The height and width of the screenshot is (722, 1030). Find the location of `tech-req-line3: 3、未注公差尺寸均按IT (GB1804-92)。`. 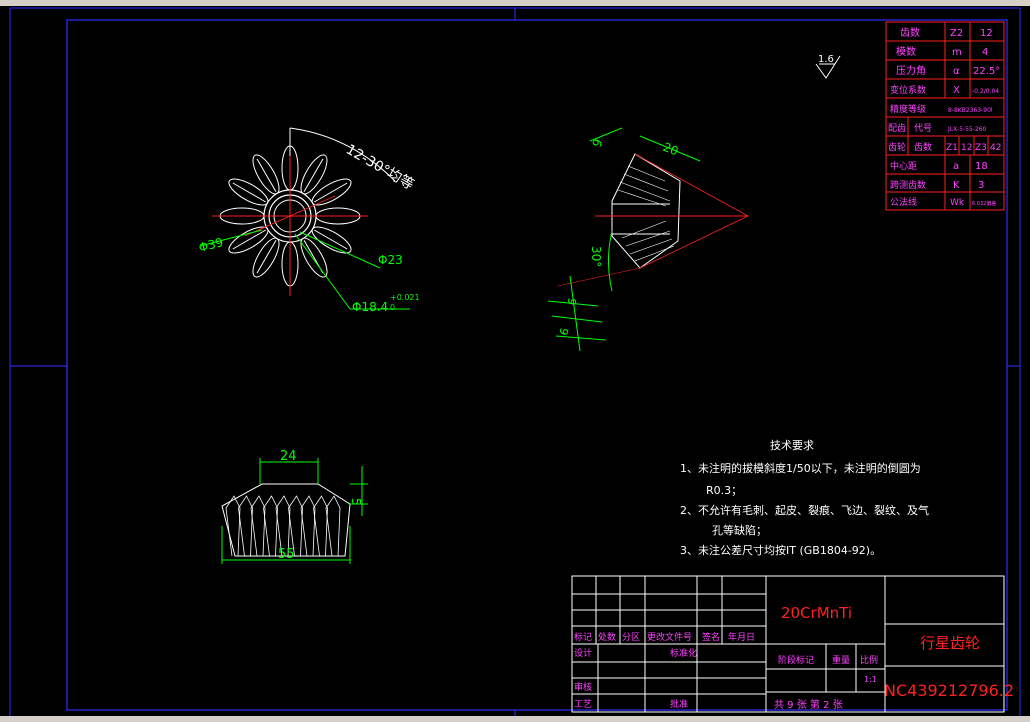

tech-req-line3: 3、未注公差尺寸均按IT (GB1804-92)。 is located at coordinates (780, 550).